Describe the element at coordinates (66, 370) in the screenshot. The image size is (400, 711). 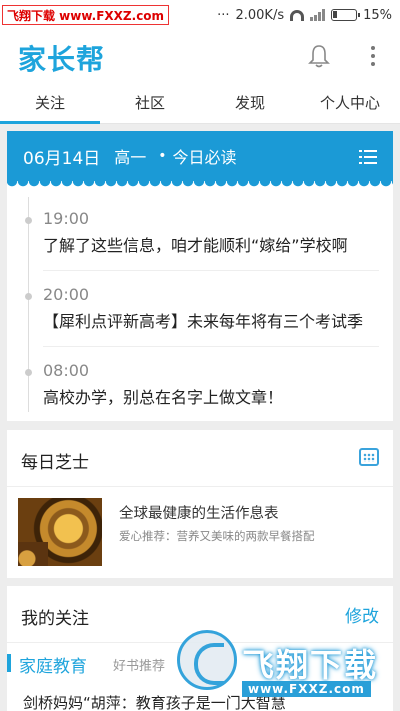
I see `item-time: 08:00` at that location.